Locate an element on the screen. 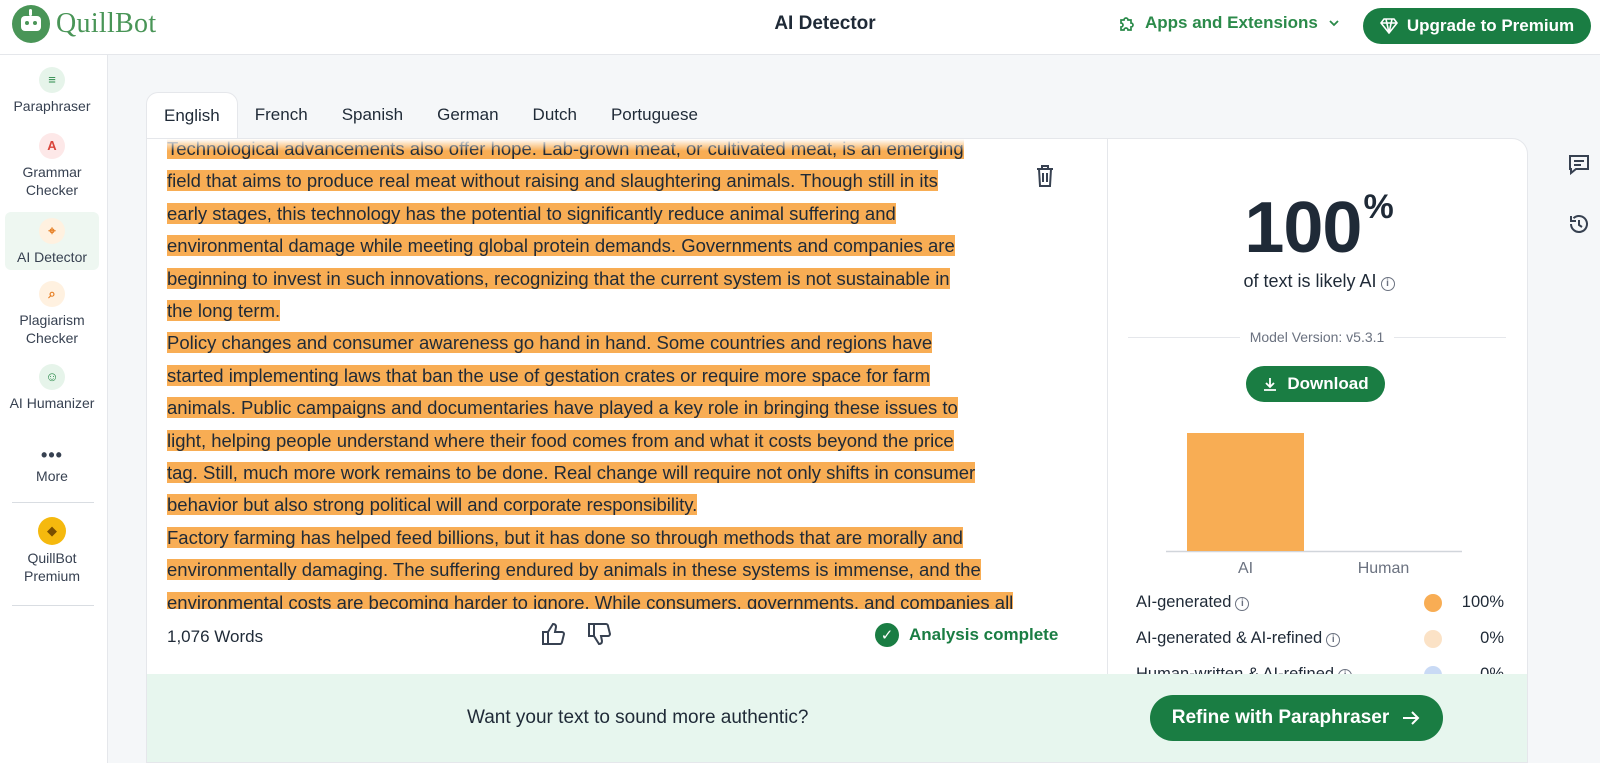 This screenshot has height=763, width=1600. sidebar-item-ai-humanizer: ☺ AI Humanizer is located at coordinates (52, 388).